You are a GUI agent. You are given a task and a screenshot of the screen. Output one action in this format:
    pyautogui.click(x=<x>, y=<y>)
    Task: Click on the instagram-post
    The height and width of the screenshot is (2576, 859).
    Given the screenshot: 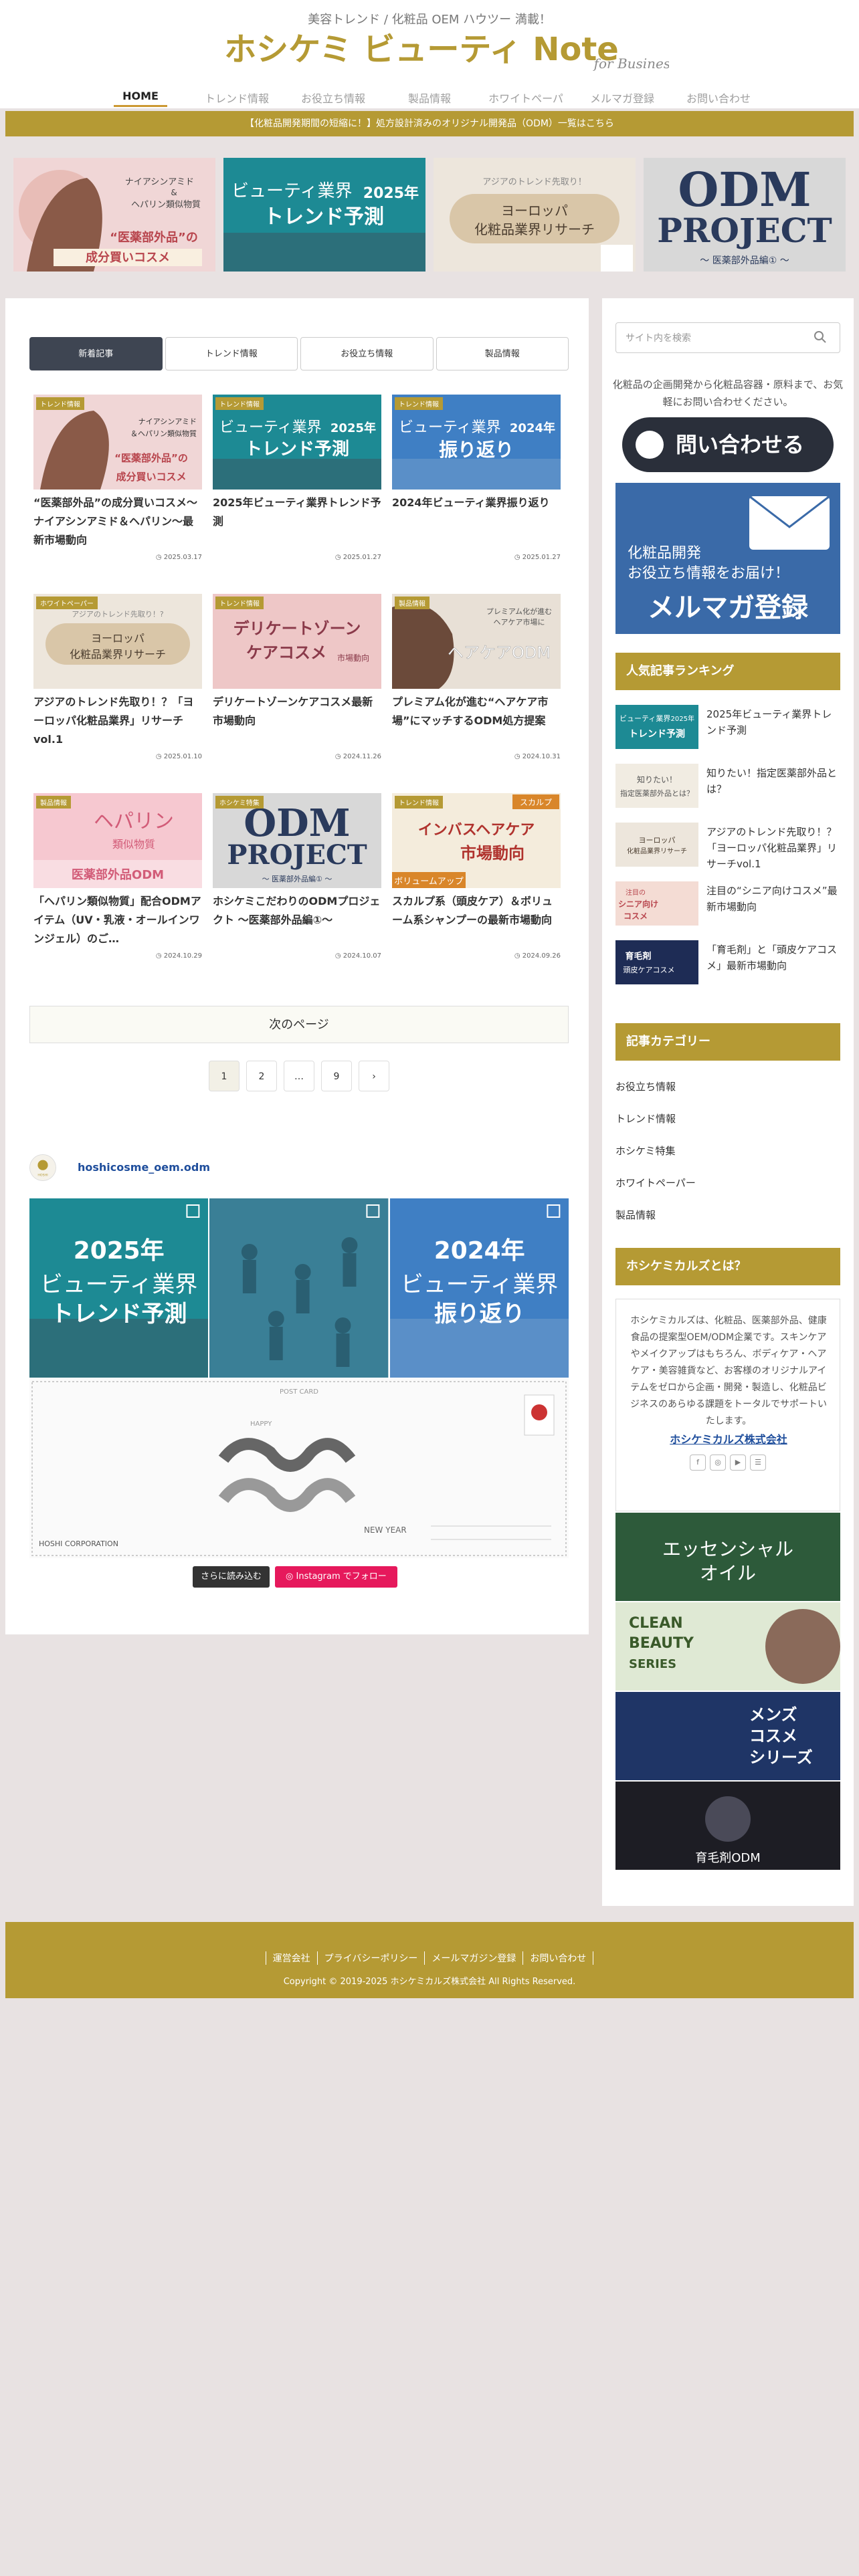 What is the action you would take?
    pyautogui.click(x=299, y=1288)
    